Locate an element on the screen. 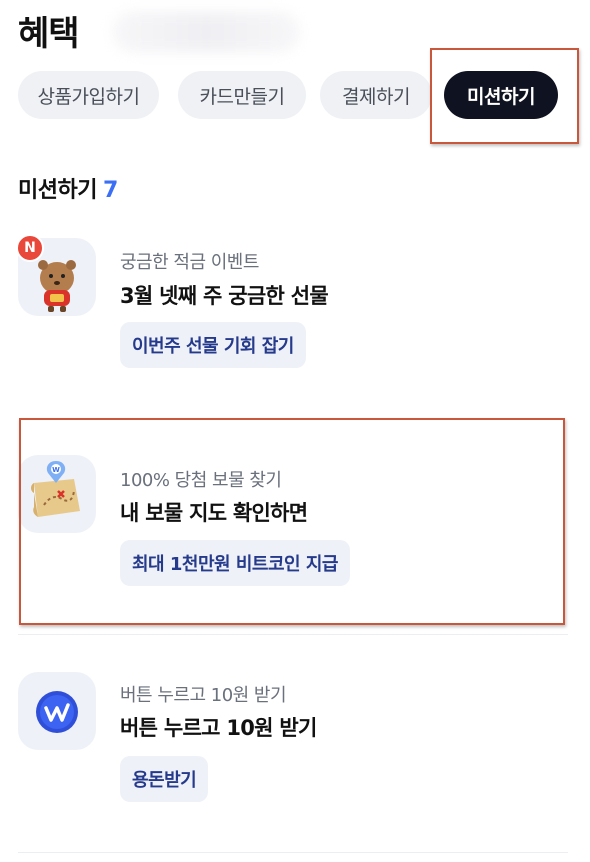  mission-action-button: 최대 1천만원 비트코인 지급 is located at coordinates (235, 563).